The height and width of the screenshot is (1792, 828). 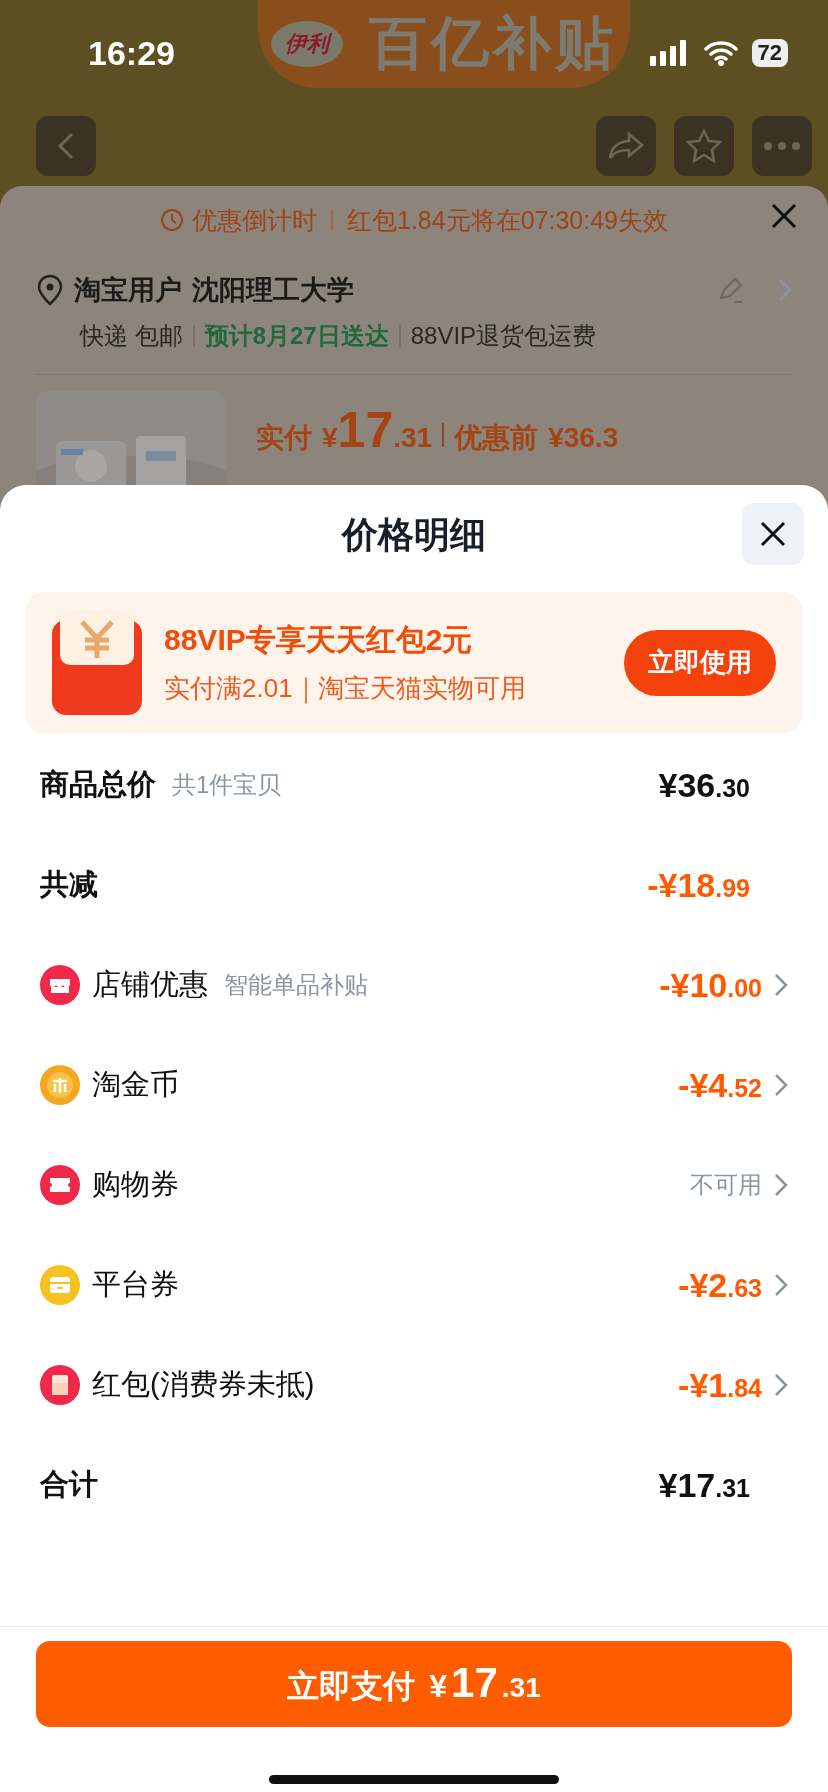 I want to click on close-button, so click(x=773, y=534).